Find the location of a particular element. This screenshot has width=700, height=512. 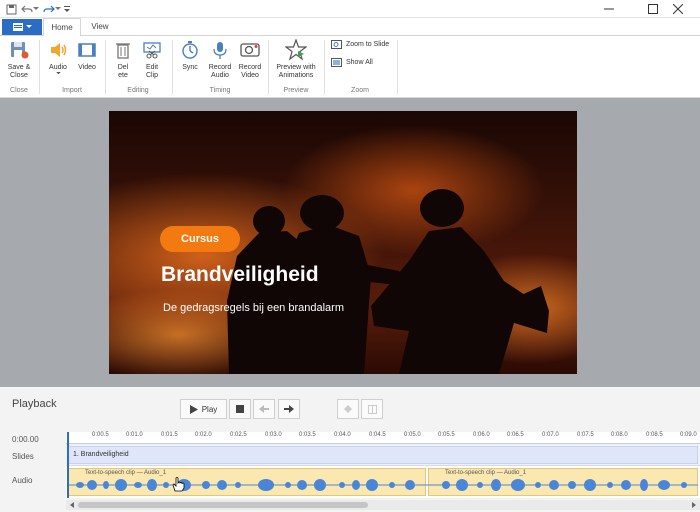

audio-waveform is located at coordinates (383, 485).